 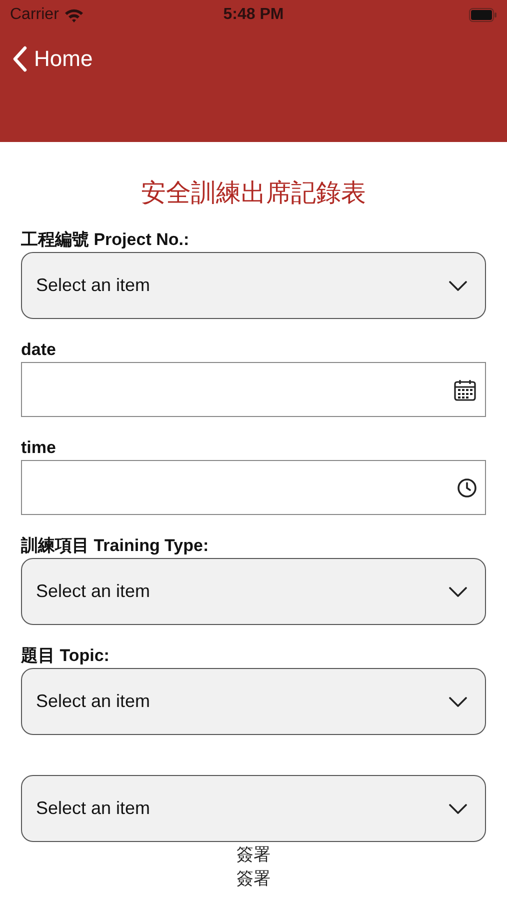 What do you see at coordinates (253, 15) in the screenshot?
I see `clock-time: 5:48 PM` at bounding box center [253, 15].